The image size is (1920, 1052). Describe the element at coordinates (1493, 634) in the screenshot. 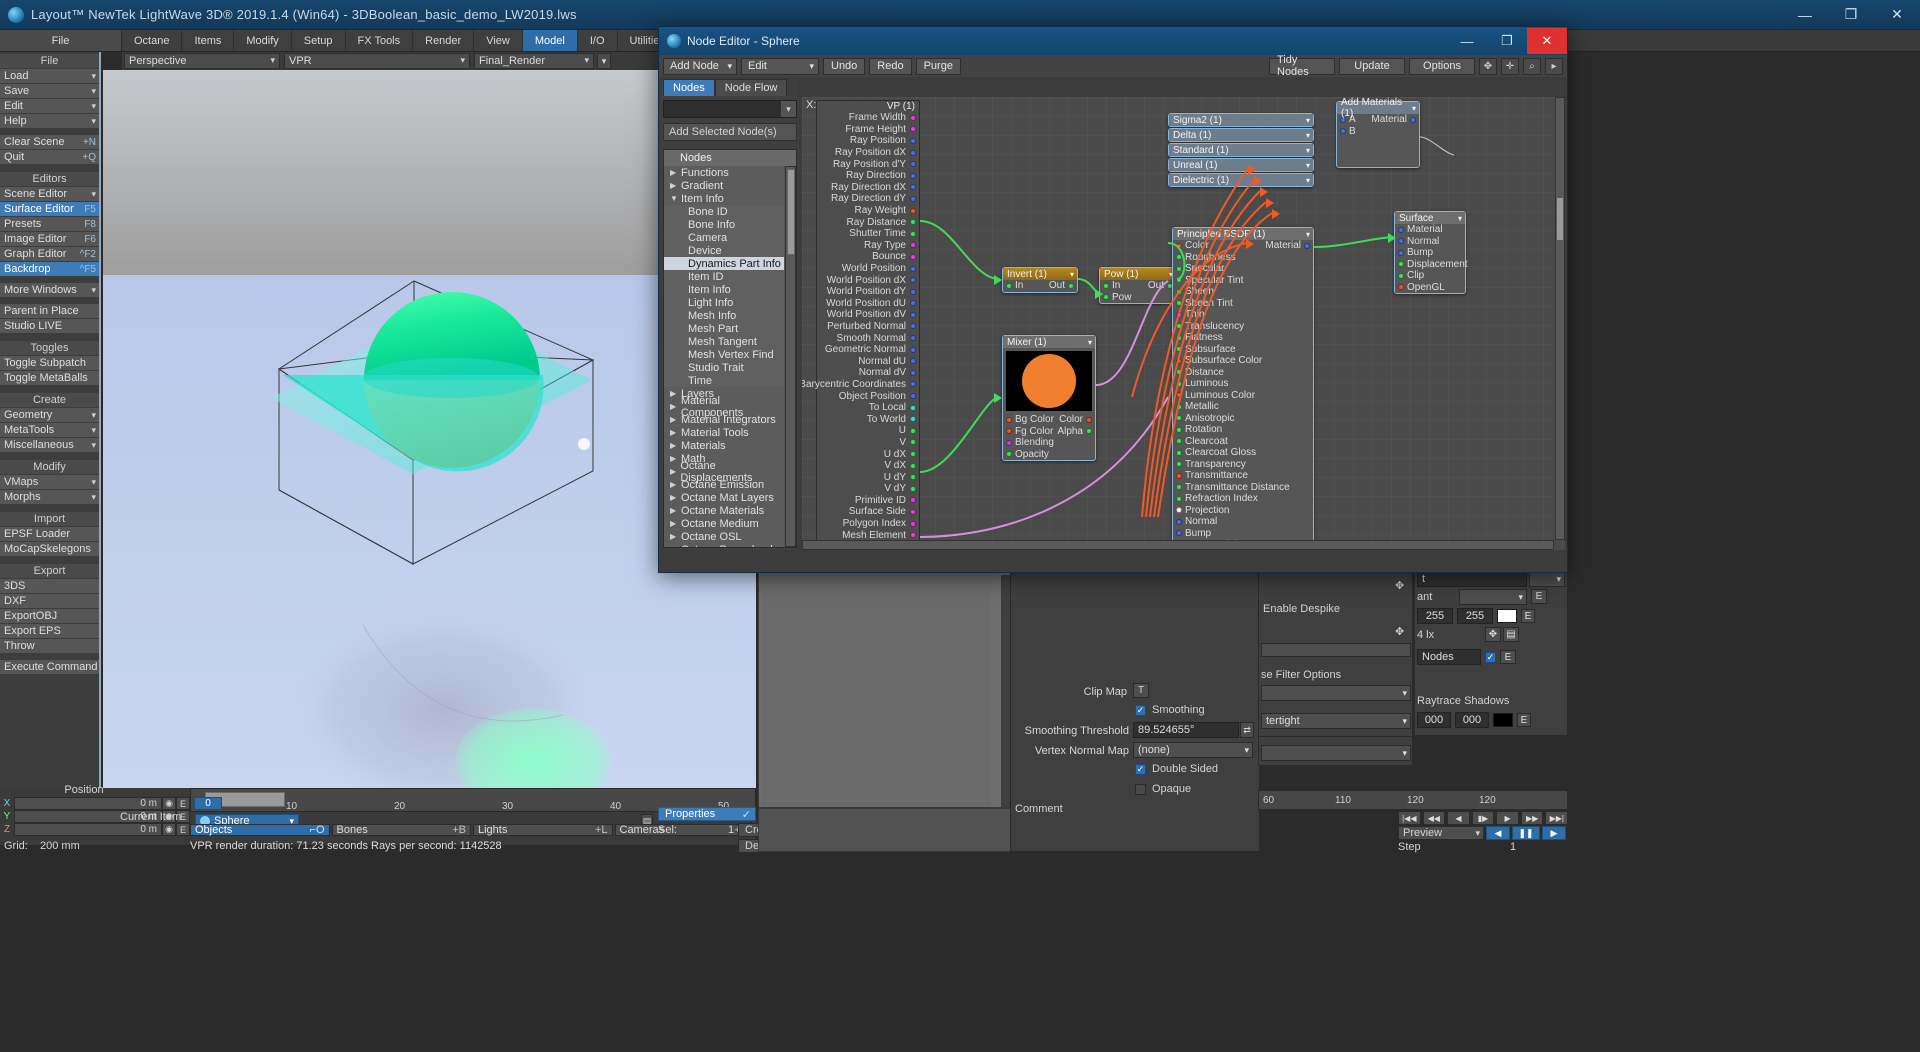

I see `lux-icon-button: ✥` at that location.